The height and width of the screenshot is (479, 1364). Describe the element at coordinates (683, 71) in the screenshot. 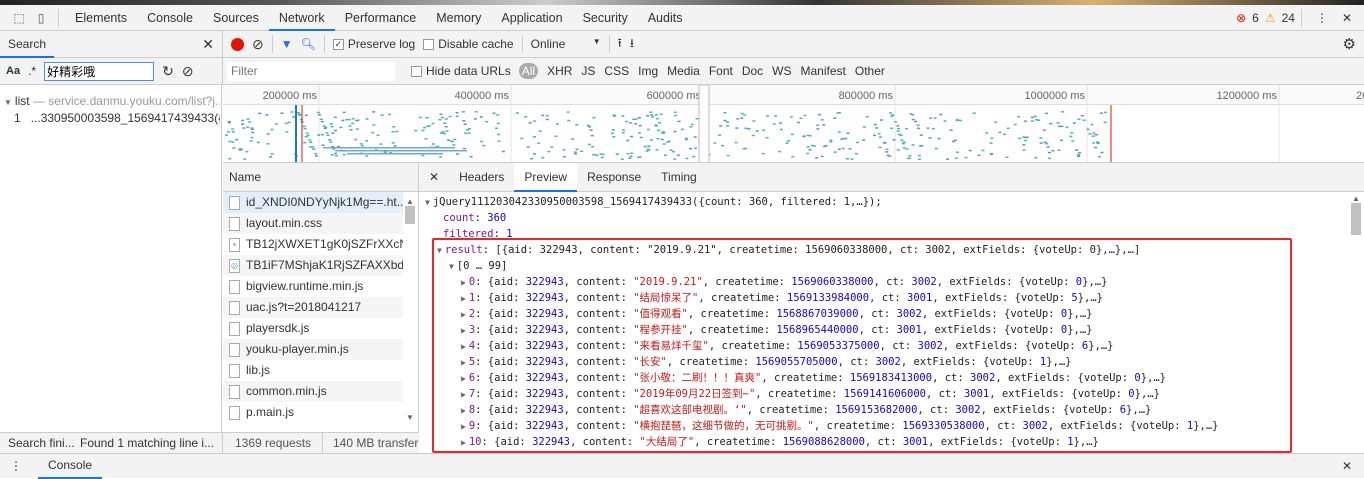

I see `filter-type-media: Media` at that location.